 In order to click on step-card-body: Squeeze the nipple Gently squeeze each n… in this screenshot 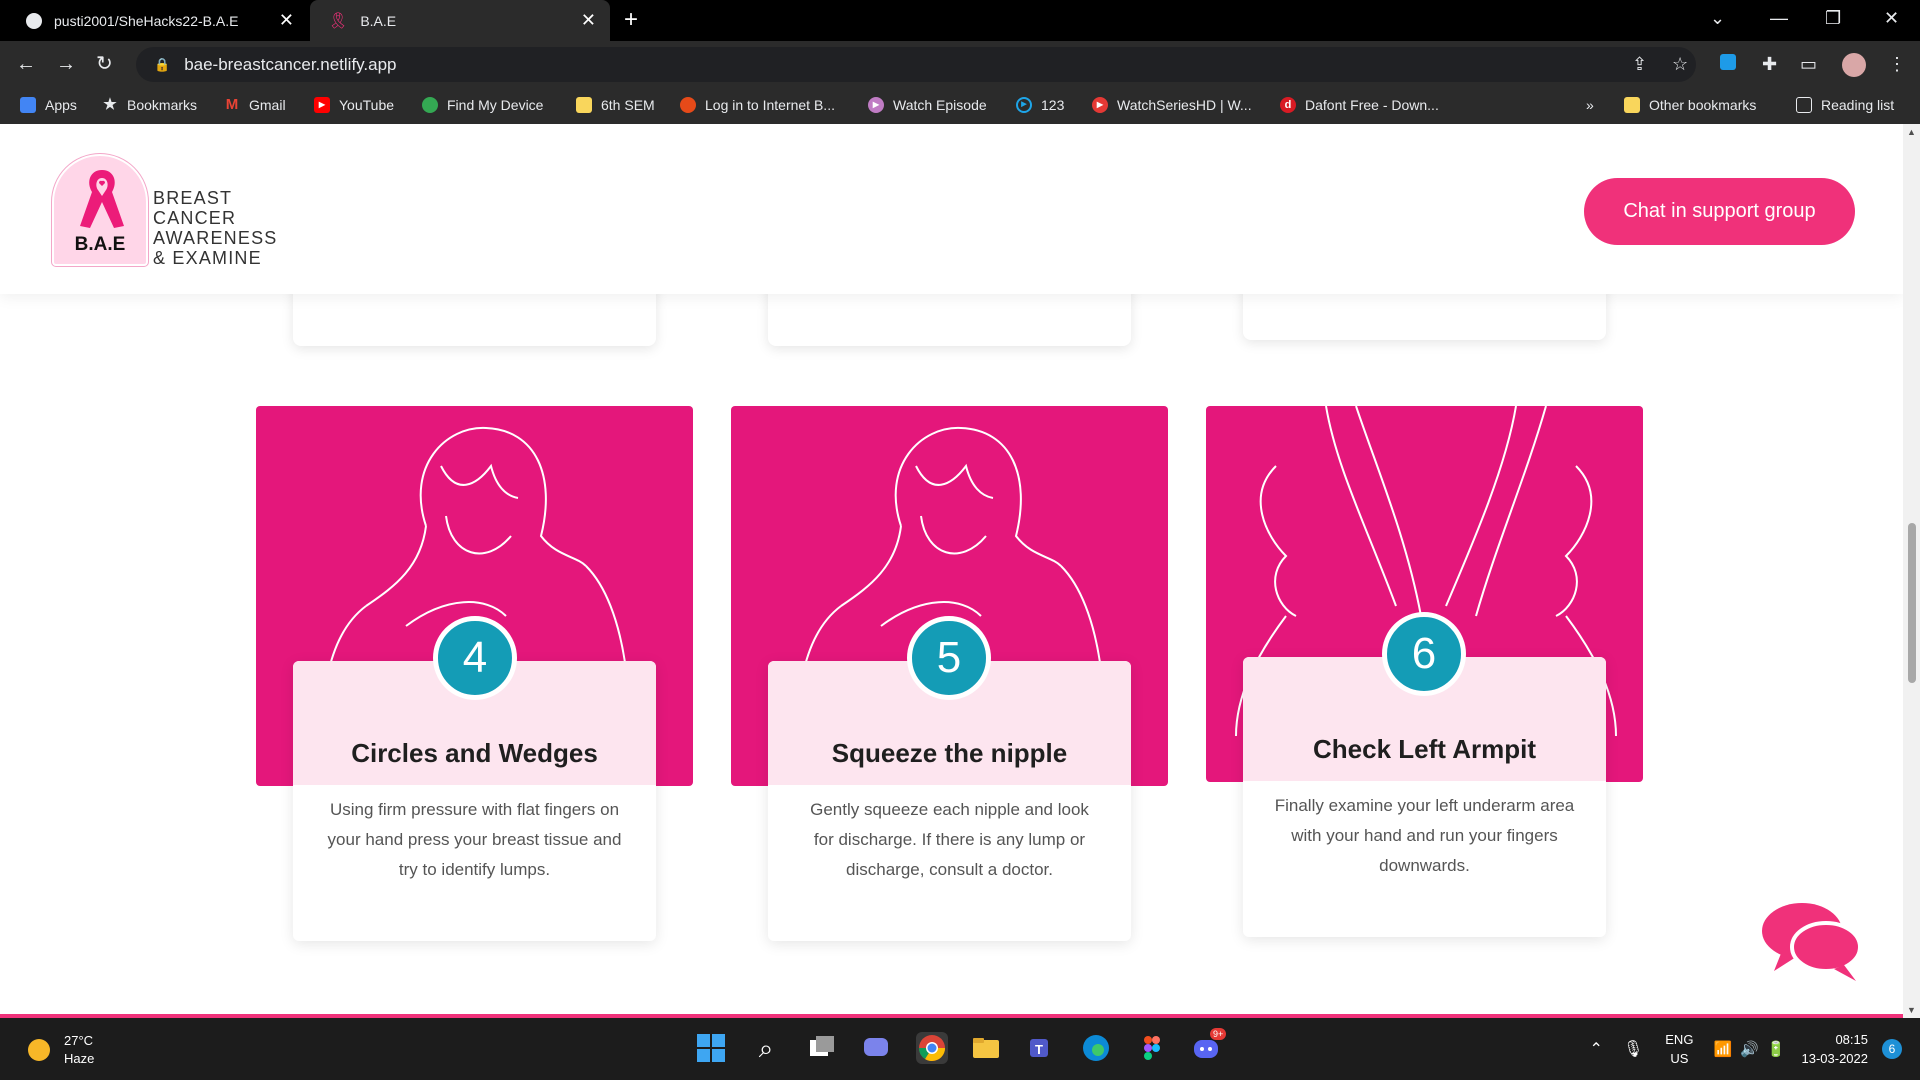, I will do `click(949, 801)`.